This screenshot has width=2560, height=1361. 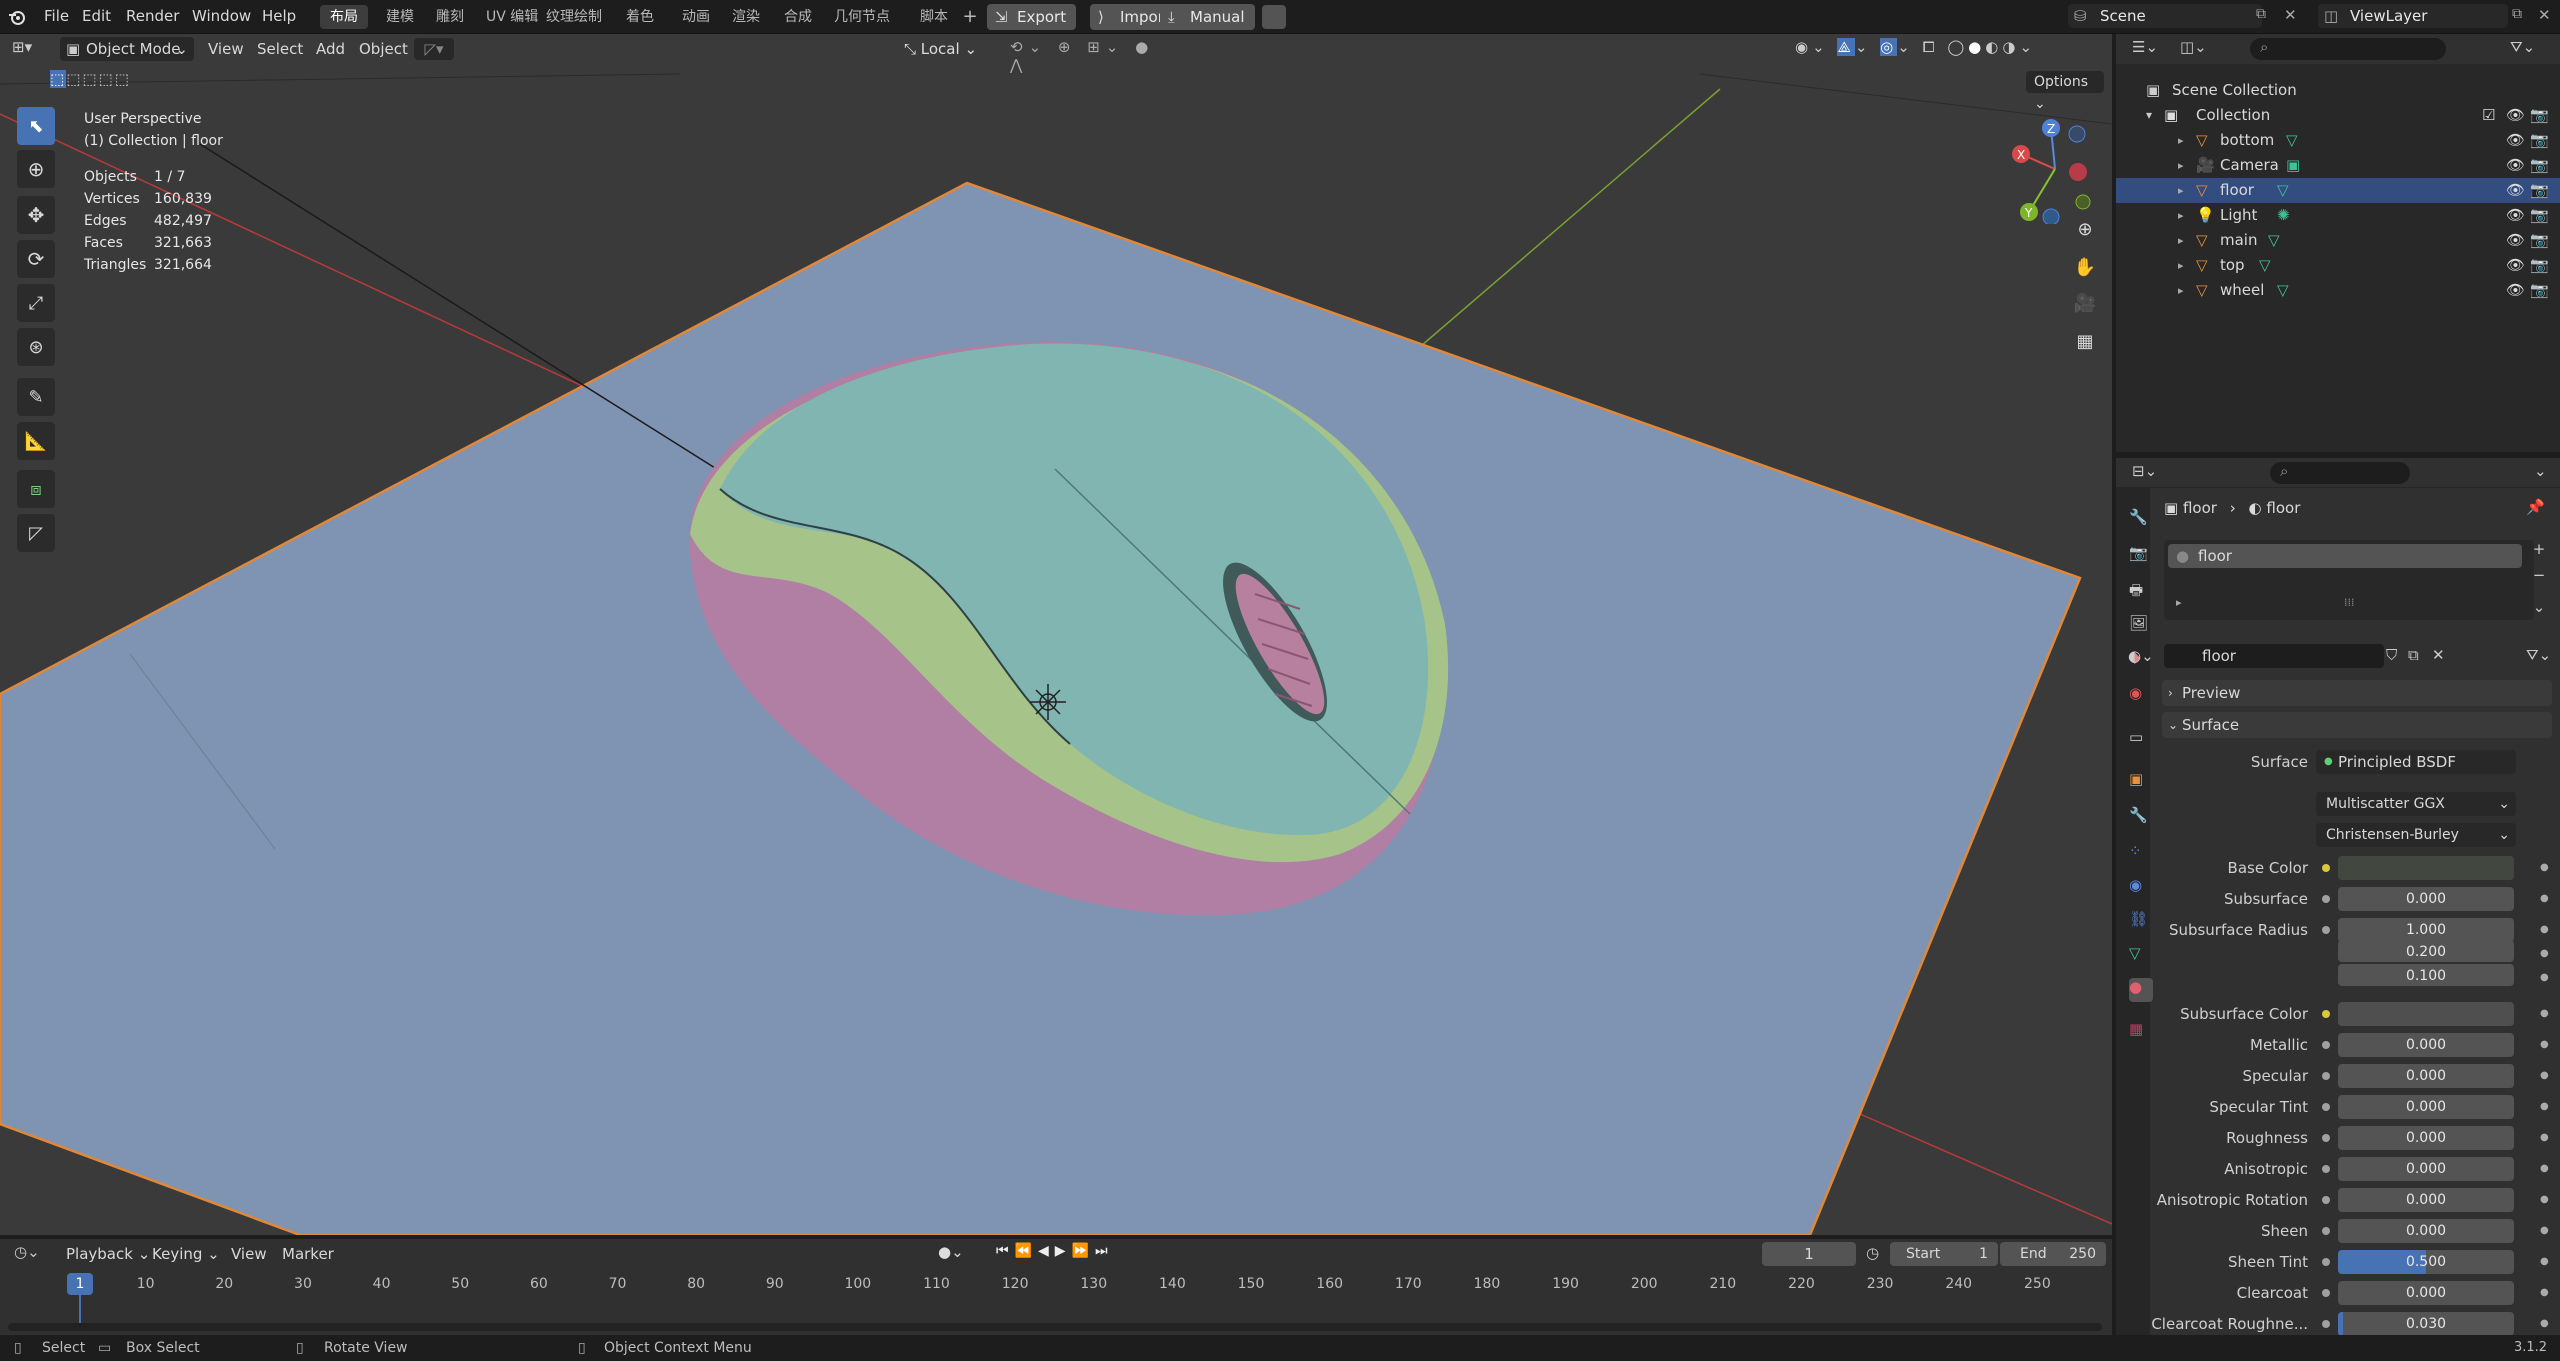 What do you see at coordinates (2338, 115) in the screenshot?
I see `outliner-row-collection: ▾ ▣ Collection ☑ 👁 📷` at bounding box center [2338, 115].